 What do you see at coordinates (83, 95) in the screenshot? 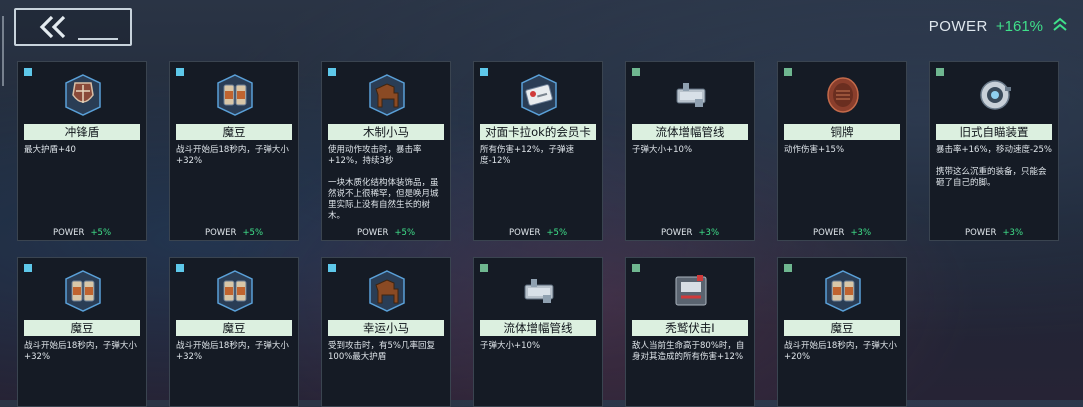
I see `shield-icon` at bounding box center [83, 95].